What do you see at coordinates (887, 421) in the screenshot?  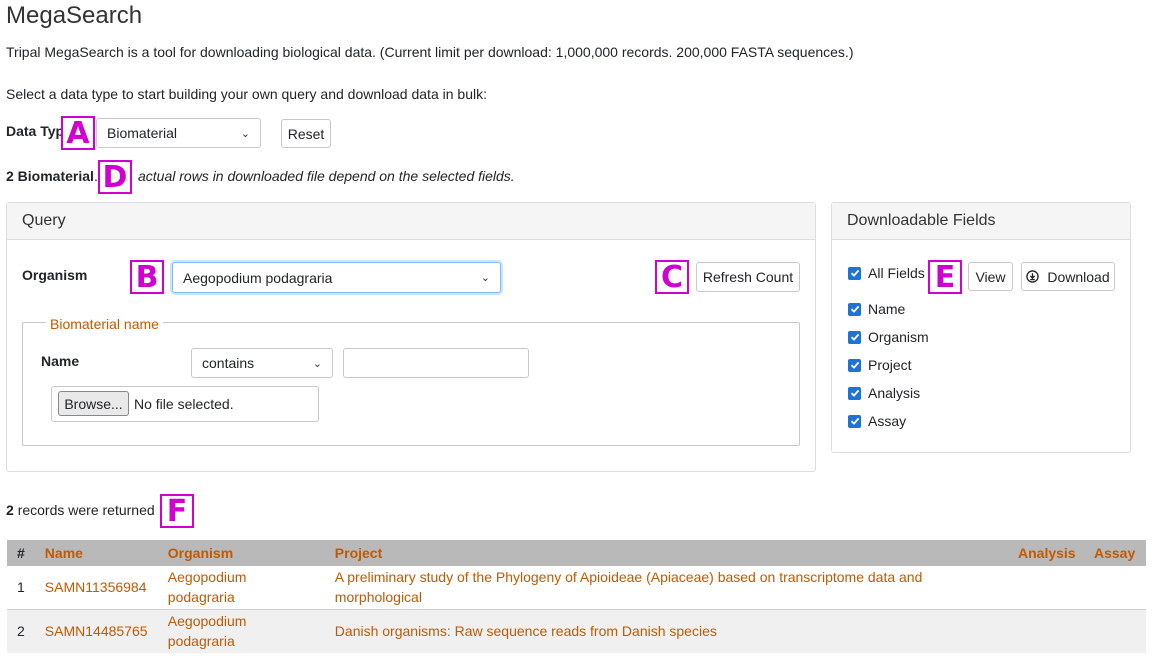 I see `field-label: Assay` at bounding box center [887, 421].